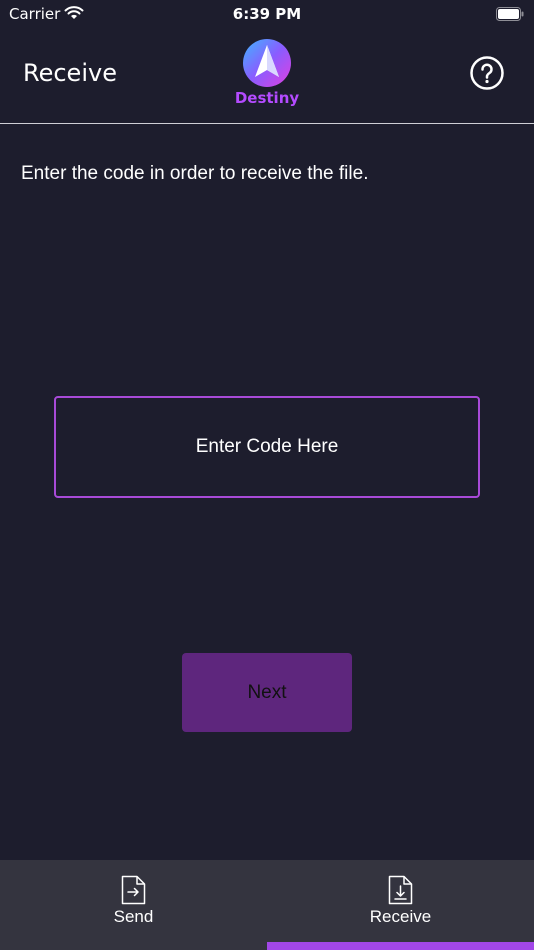  What do you see at coordinates (267, 692) in the screenshot?
I see `next-button: Next` at bounding box center [267, 692].